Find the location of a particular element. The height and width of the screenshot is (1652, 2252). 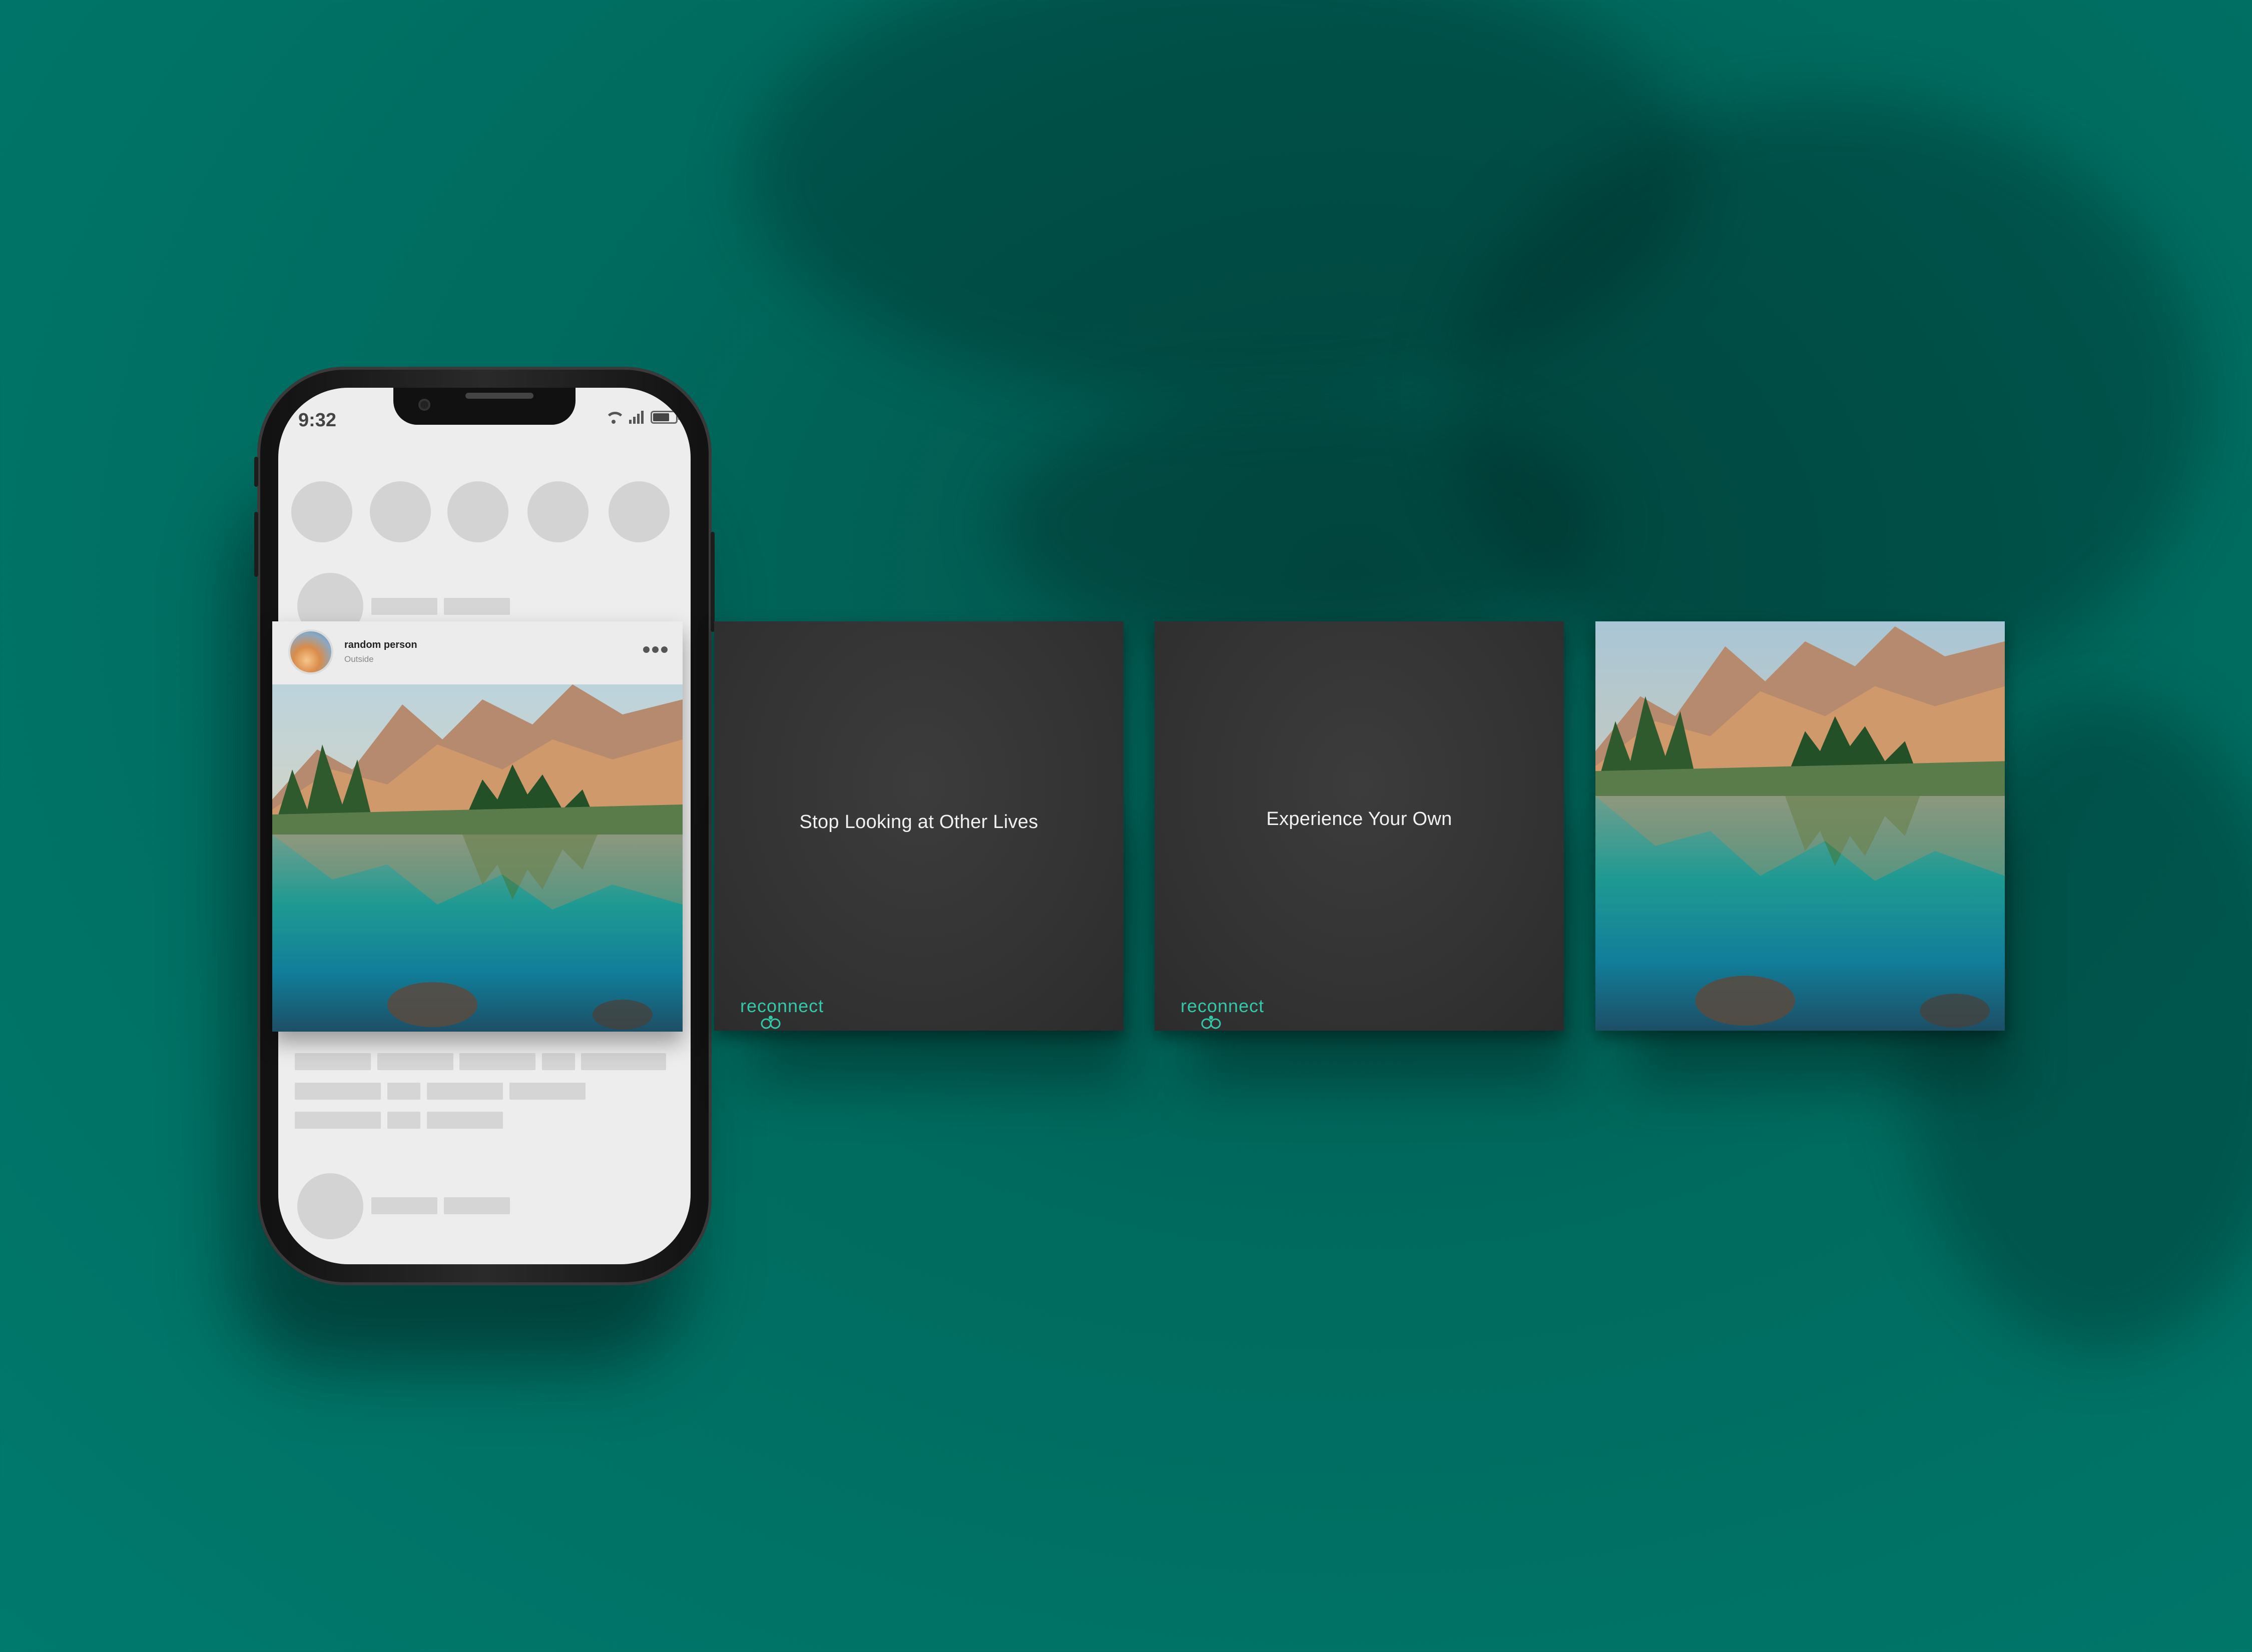

status-icons is located at coordinates (642, 417).